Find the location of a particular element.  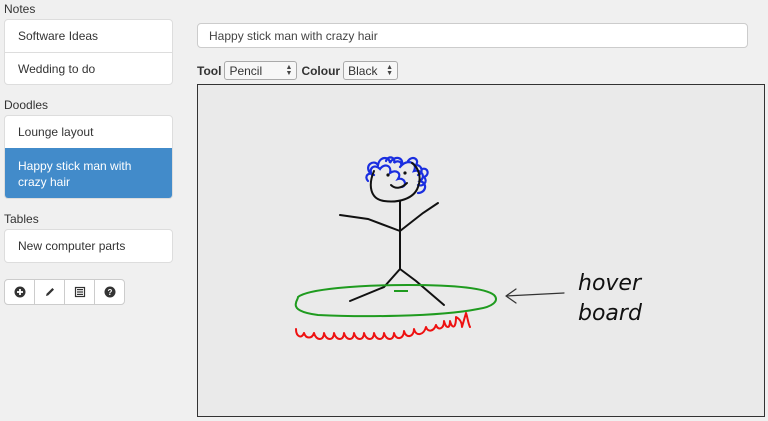

table-button is located at coordinates (79, 292).